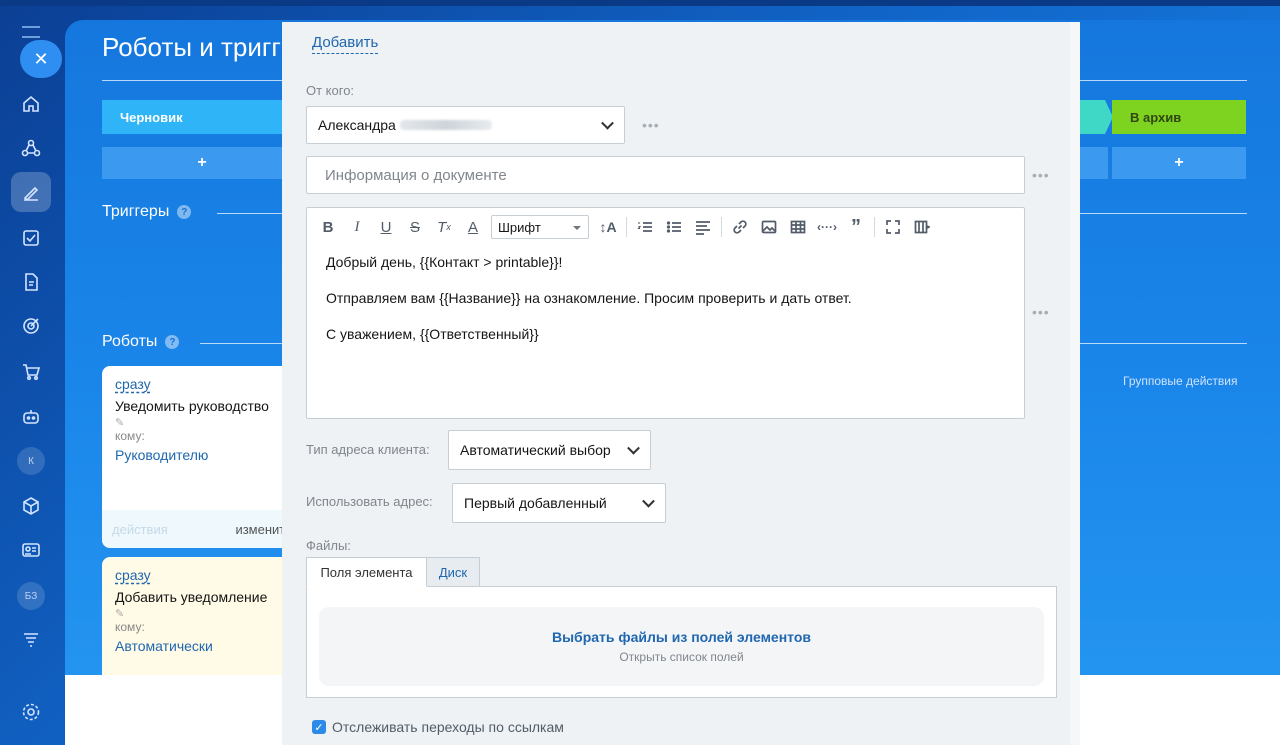 The image size is (1280, 745). What do you see at coordinates (453, 572) in the screenshot?
I see `tab-disk: Диск` at bounding box center [453, 572].